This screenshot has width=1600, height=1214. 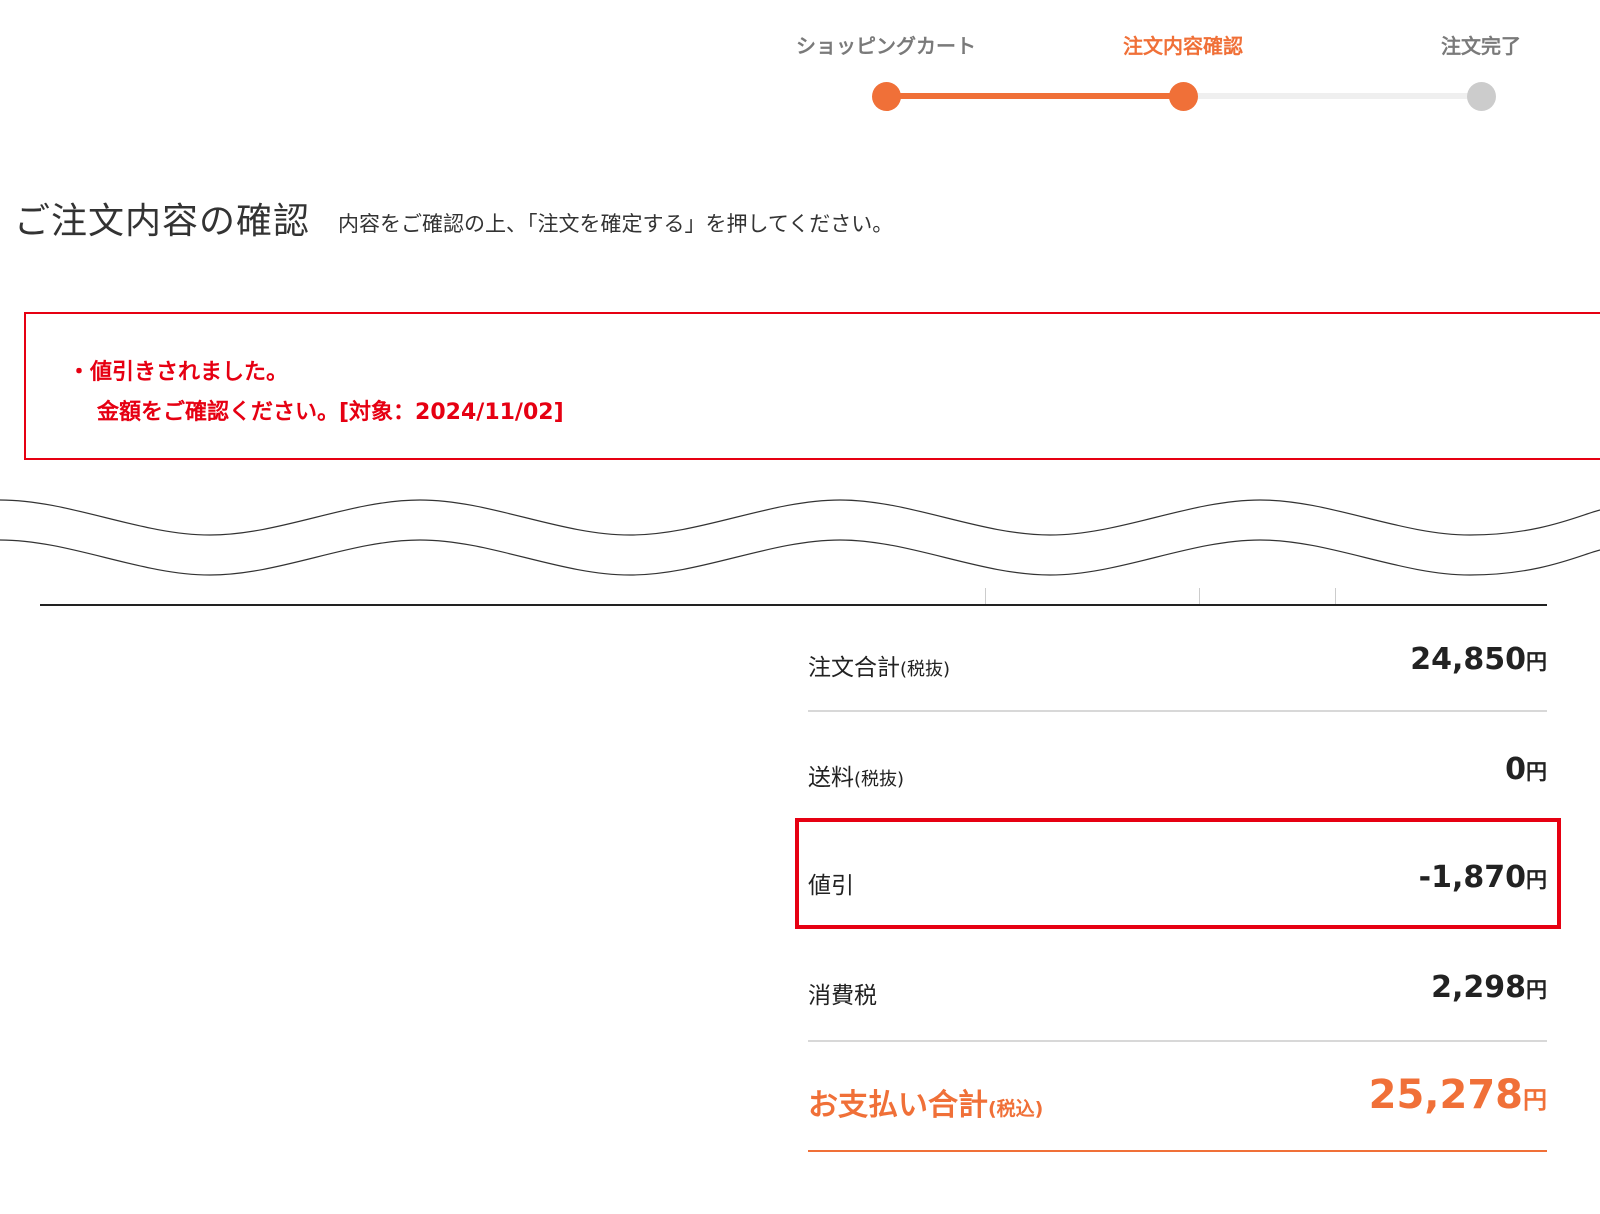 What do you see at coordinates (886, 96) in the screenshot?
I see `step-dot-cart` at bounding box center [886, 96].